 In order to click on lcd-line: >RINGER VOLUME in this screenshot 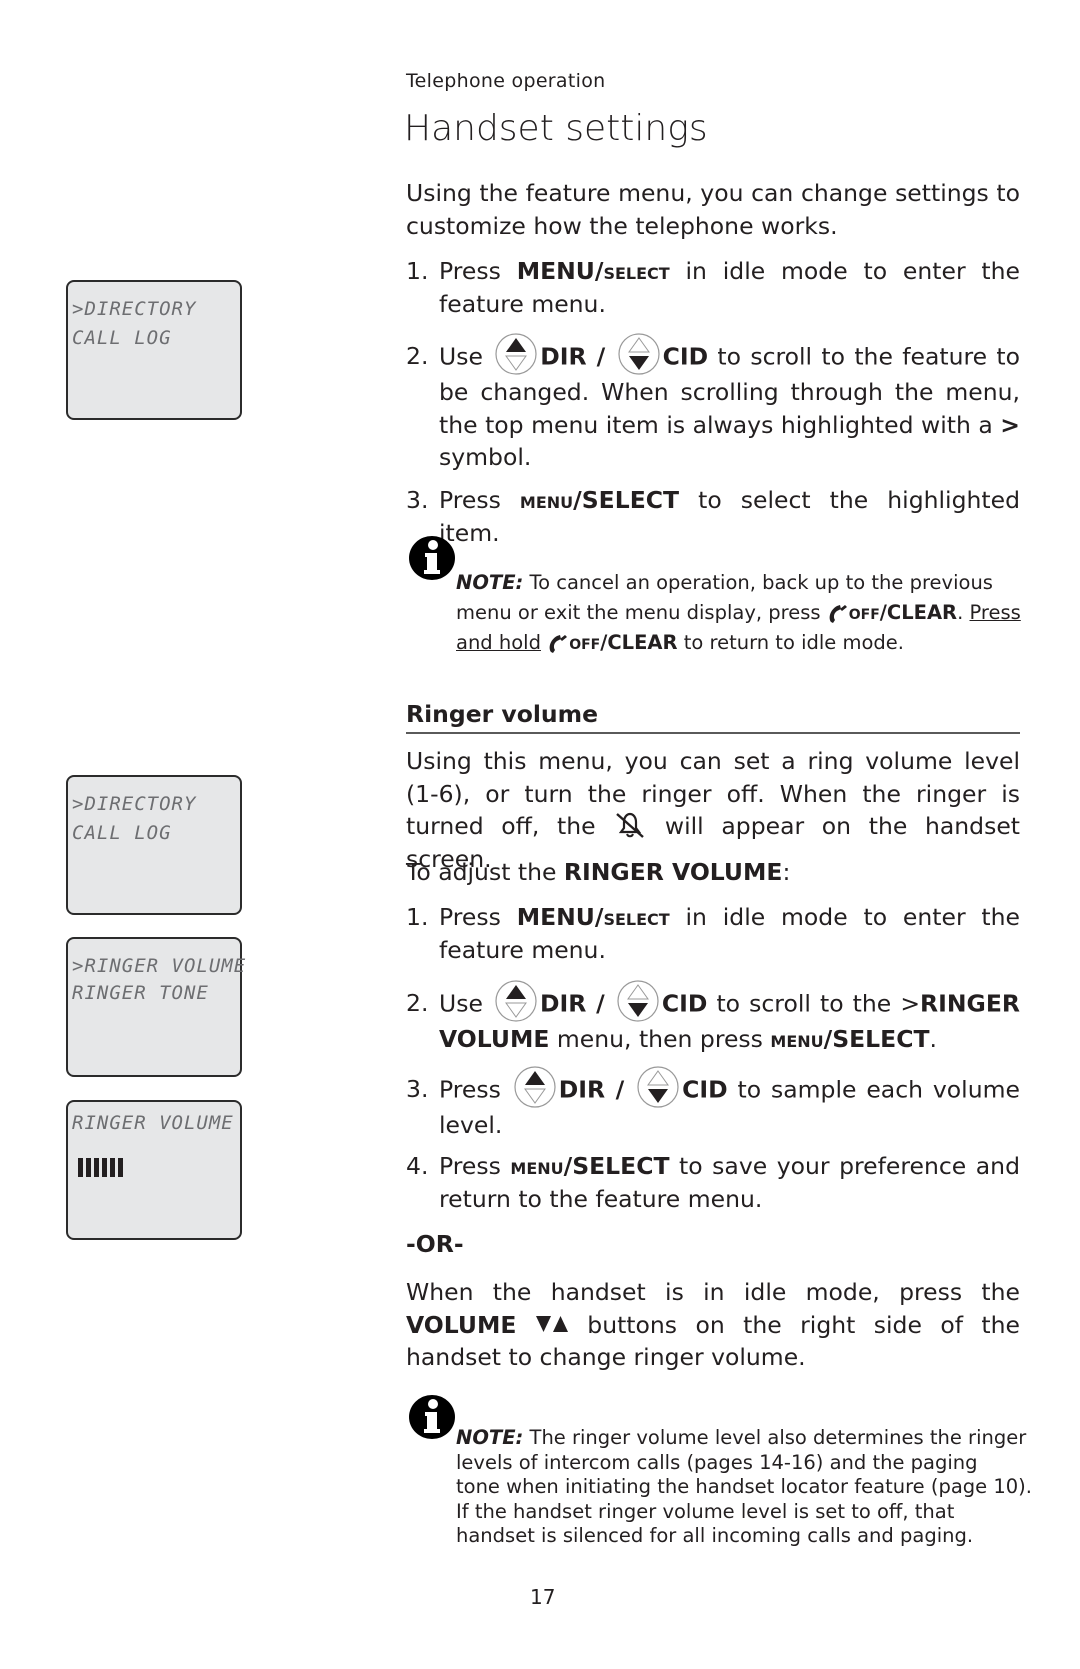, I will do `click(159, 966)`.